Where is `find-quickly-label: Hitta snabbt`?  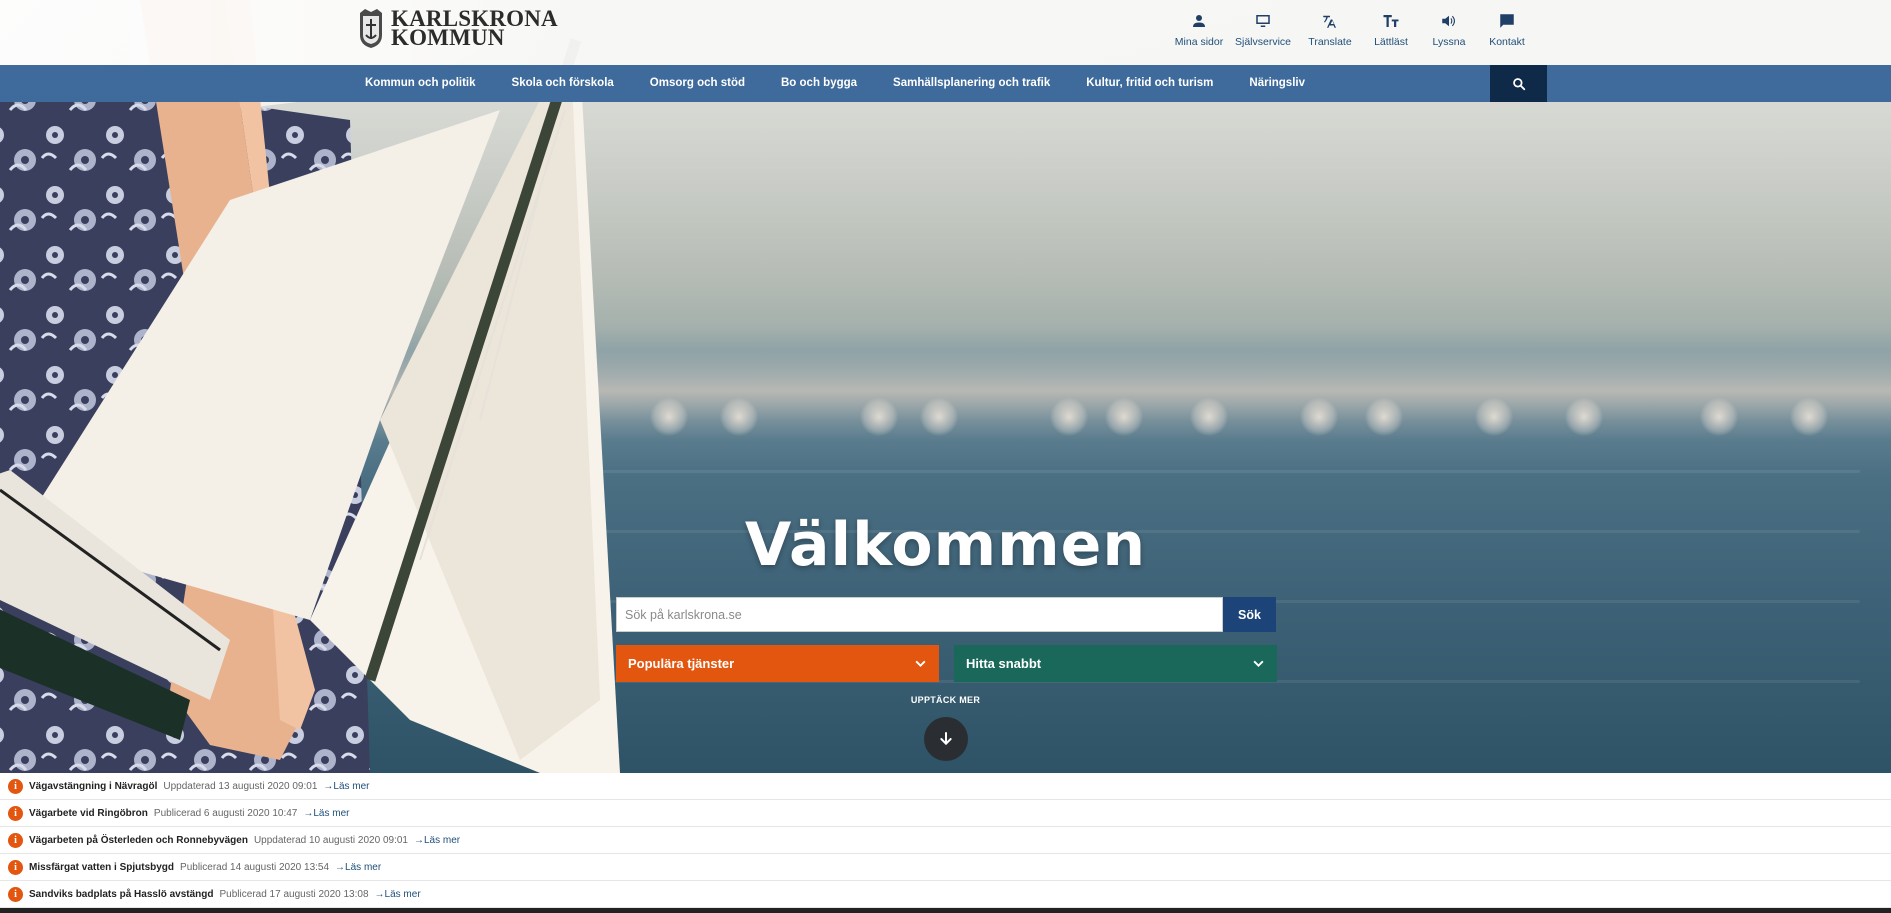 find-quickly-label: Hitta snabbt is located at coordinates (1004, 663).